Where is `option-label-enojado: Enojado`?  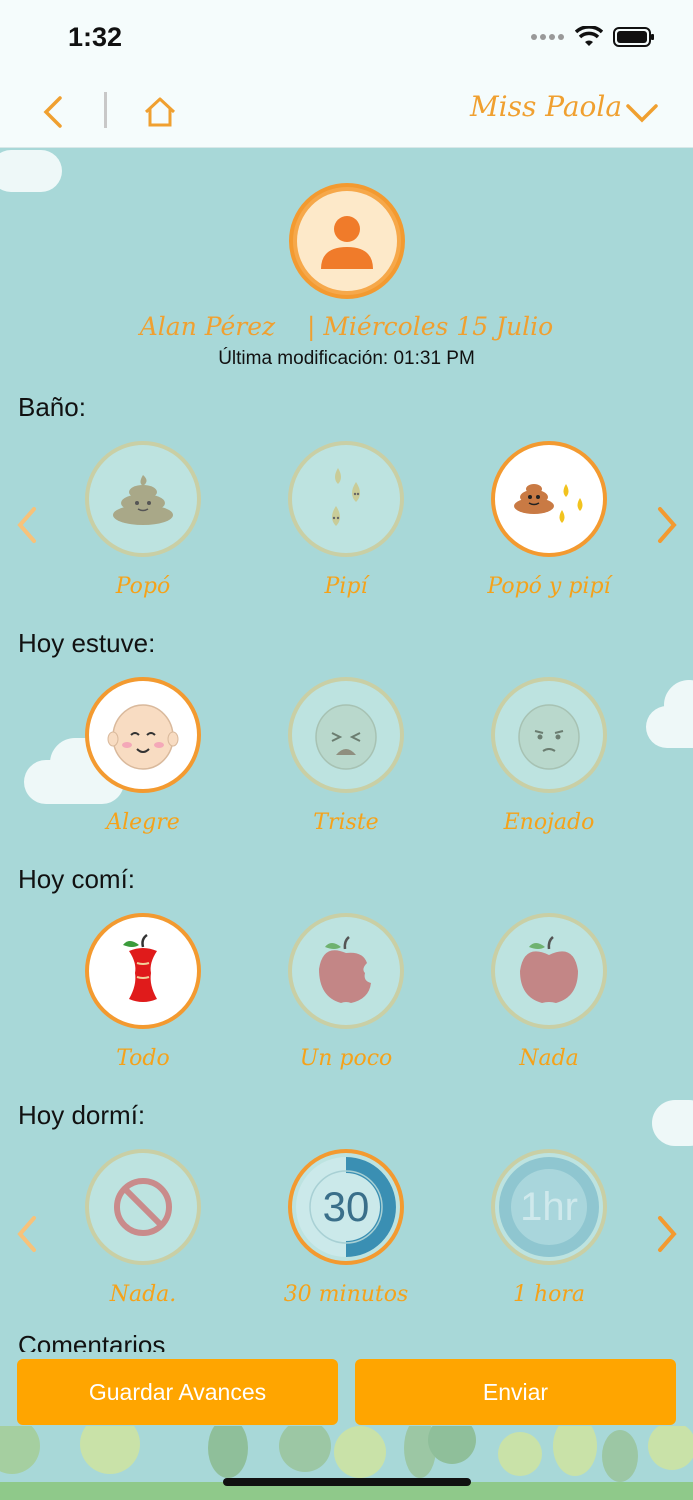
option-label-enojado: Enojado is located at coordinates (549, 822).